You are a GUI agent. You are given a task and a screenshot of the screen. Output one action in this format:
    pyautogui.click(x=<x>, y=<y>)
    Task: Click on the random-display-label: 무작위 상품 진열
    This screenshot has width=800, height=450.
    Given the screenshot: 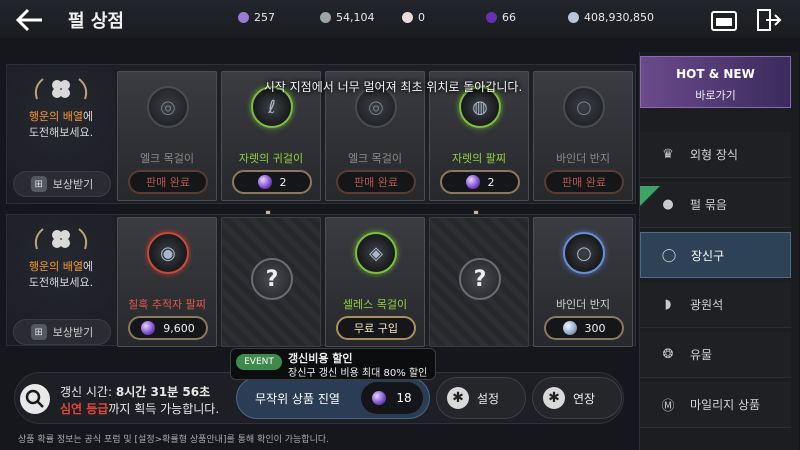 What is the action you would take?
    pyautogui.click(x=297, y=399)
    